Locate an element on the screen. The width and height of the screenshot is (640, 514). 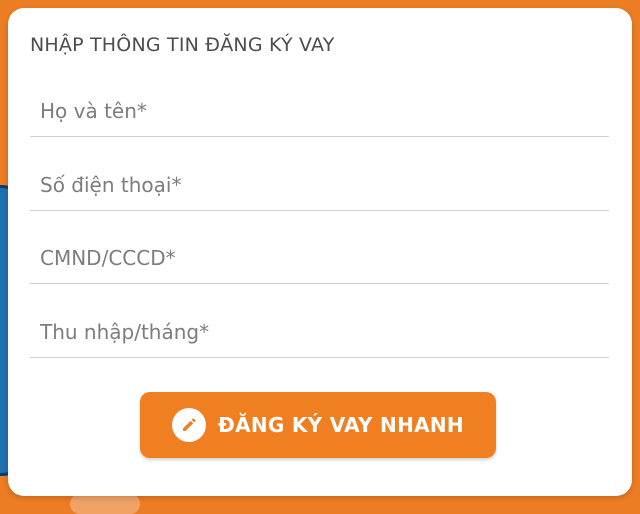
register-loan-button: ĐĂNG KÝ VAY NHANH is located at coordinates (318, 425).